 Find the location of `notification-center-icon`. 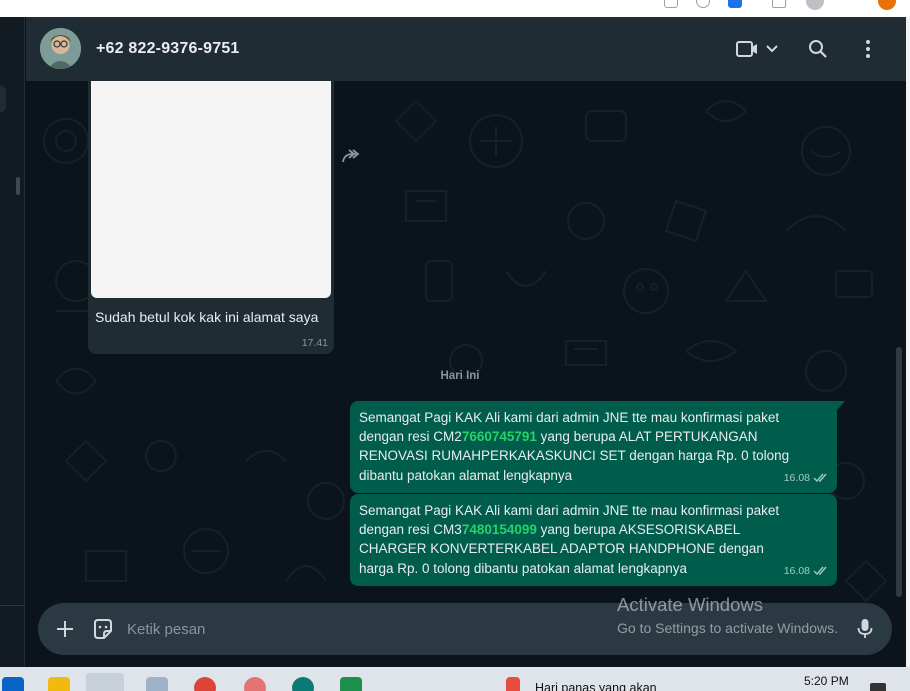

notification-center-icon is located at coordinates (878, 687).